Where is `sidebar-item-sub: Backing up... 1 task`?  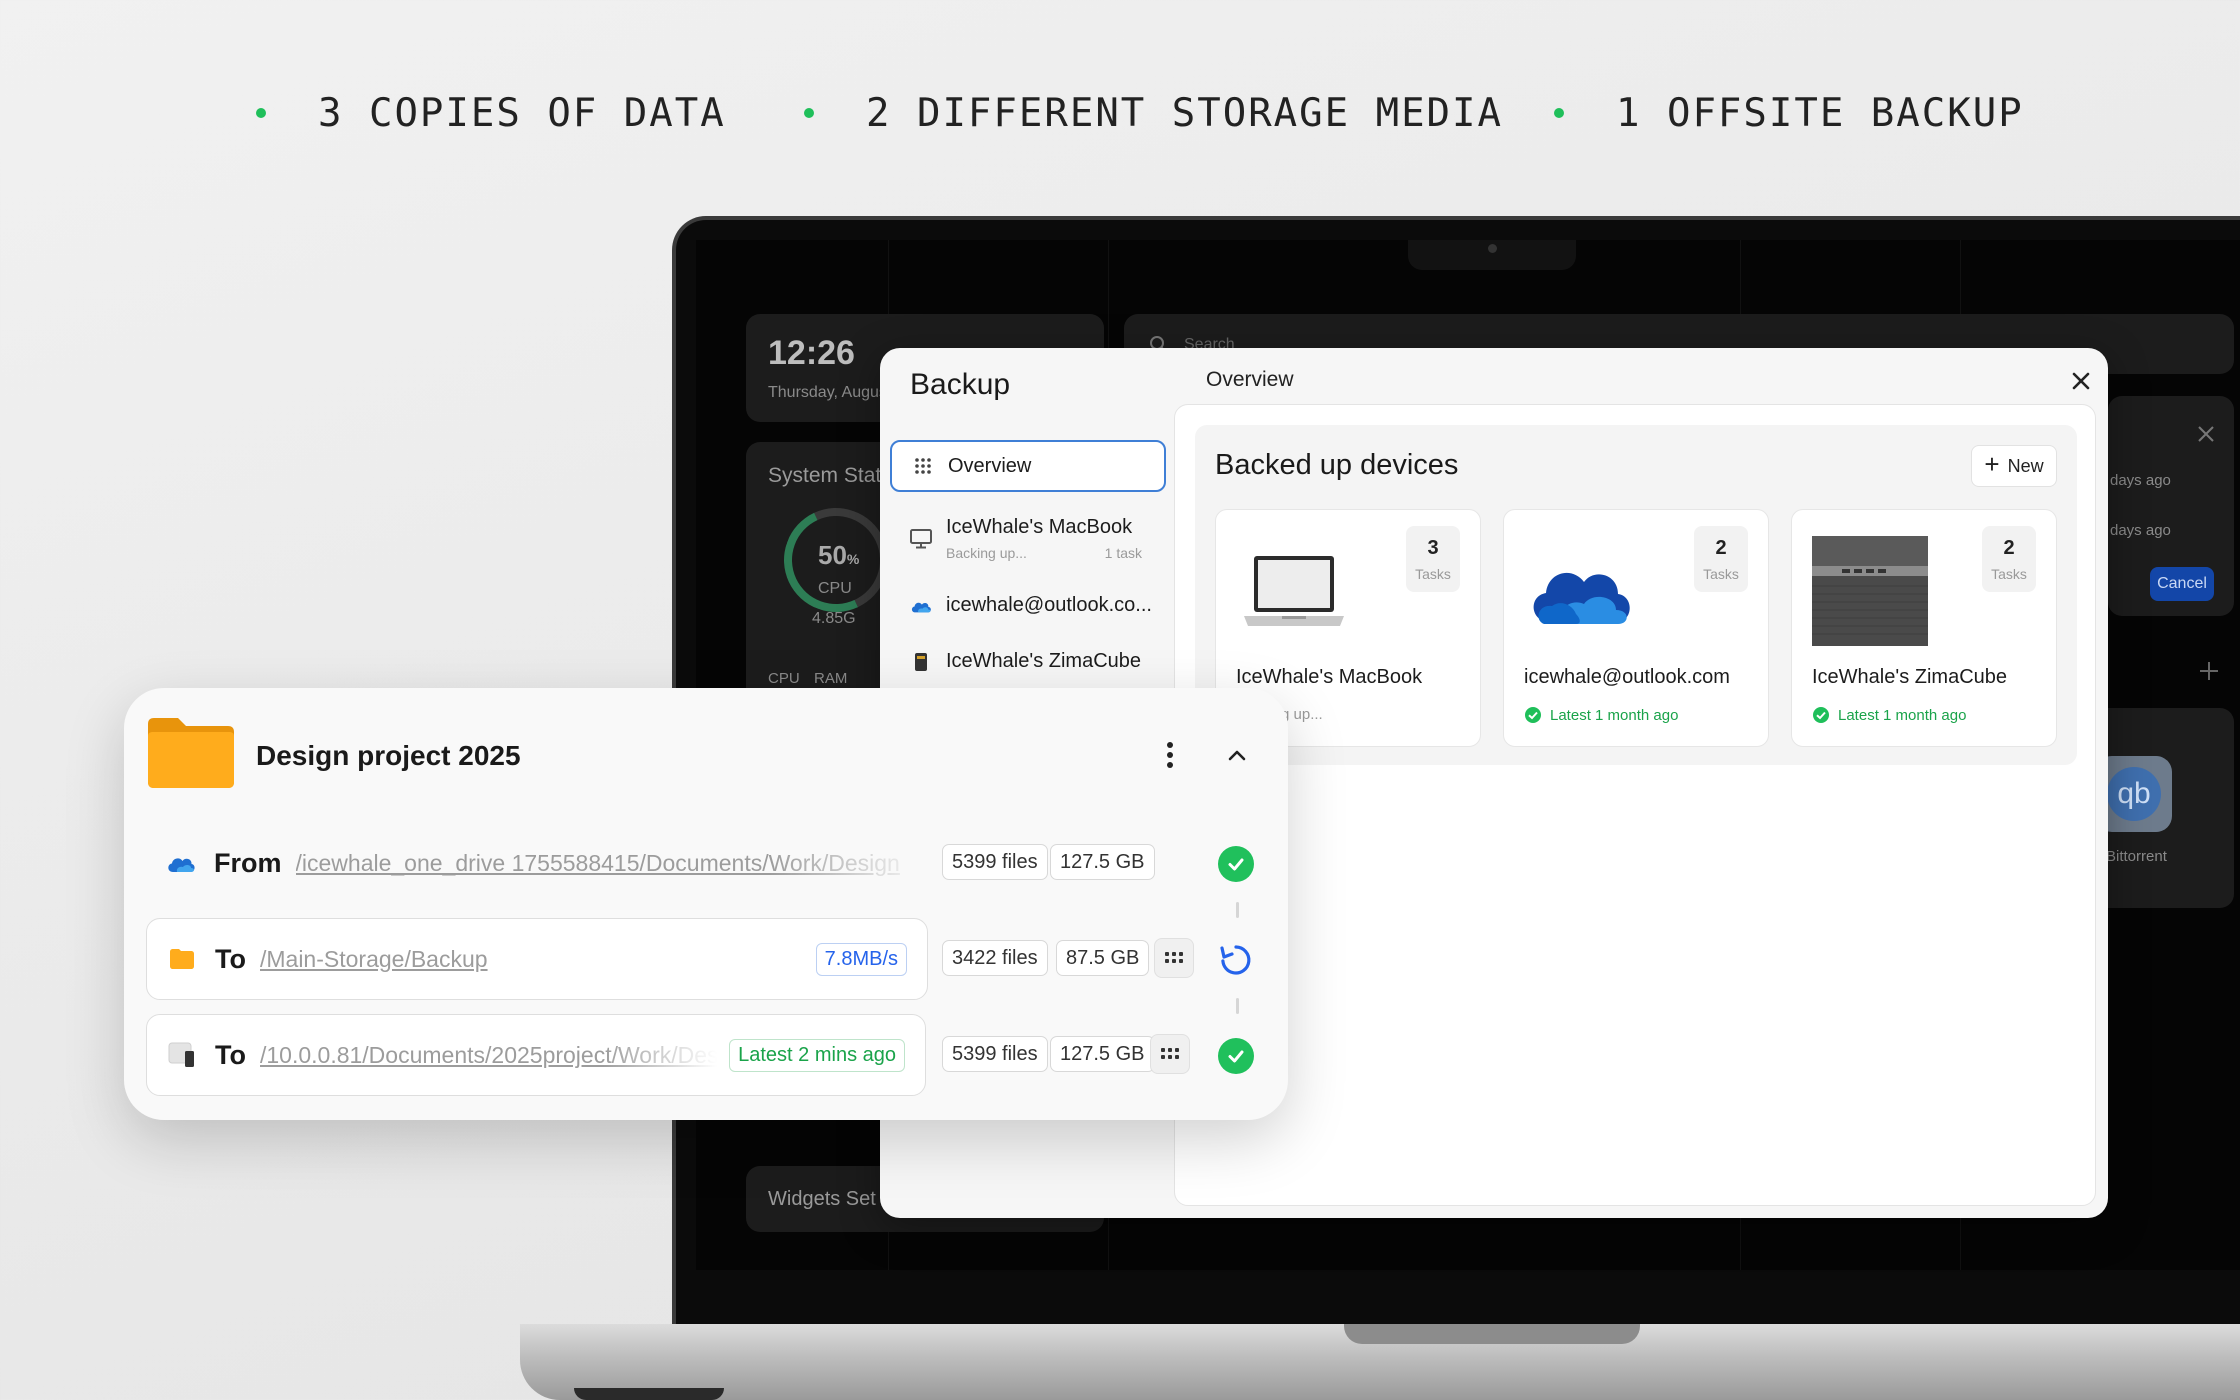 sidebar-item-sub: Backing up... 1 task is located at coordinates (1044, 553).